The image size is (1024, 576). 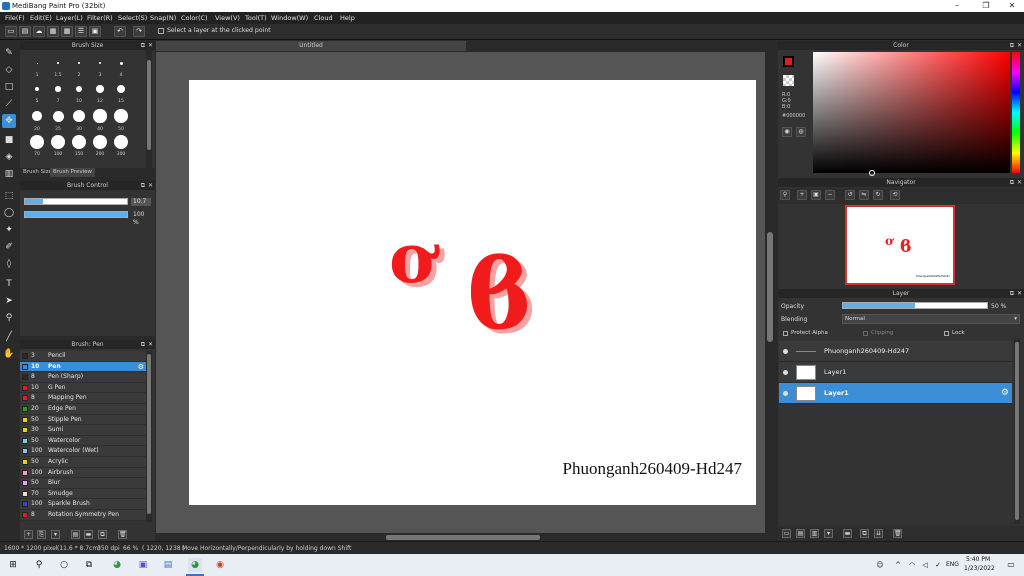 I want to click on brush-size-scrollbar, so click(x=149, y=109).